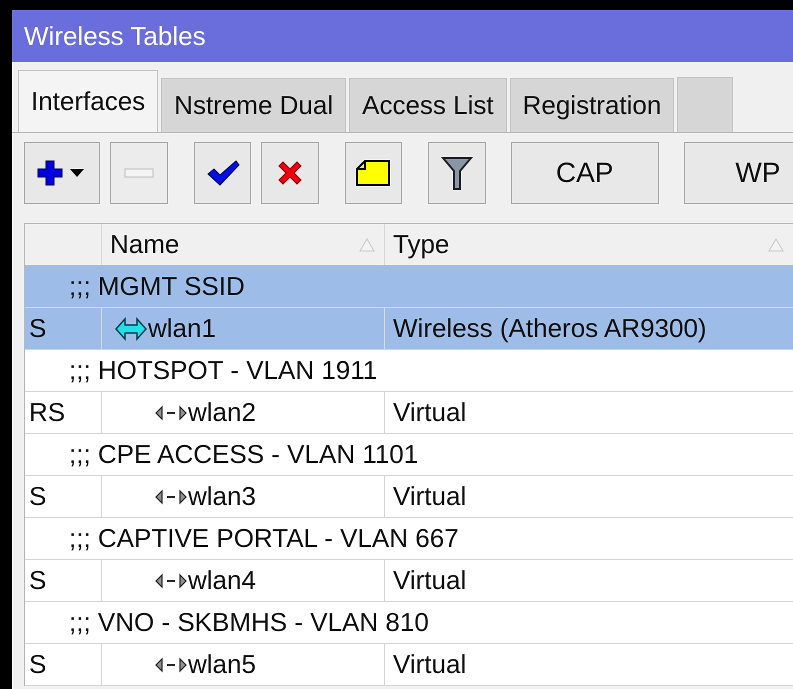 The width and height of the screenshot is (793, 689). Describe the element at coordinates (222, 412) in the screenshot. I see `table-cell: wlan2` at that location.